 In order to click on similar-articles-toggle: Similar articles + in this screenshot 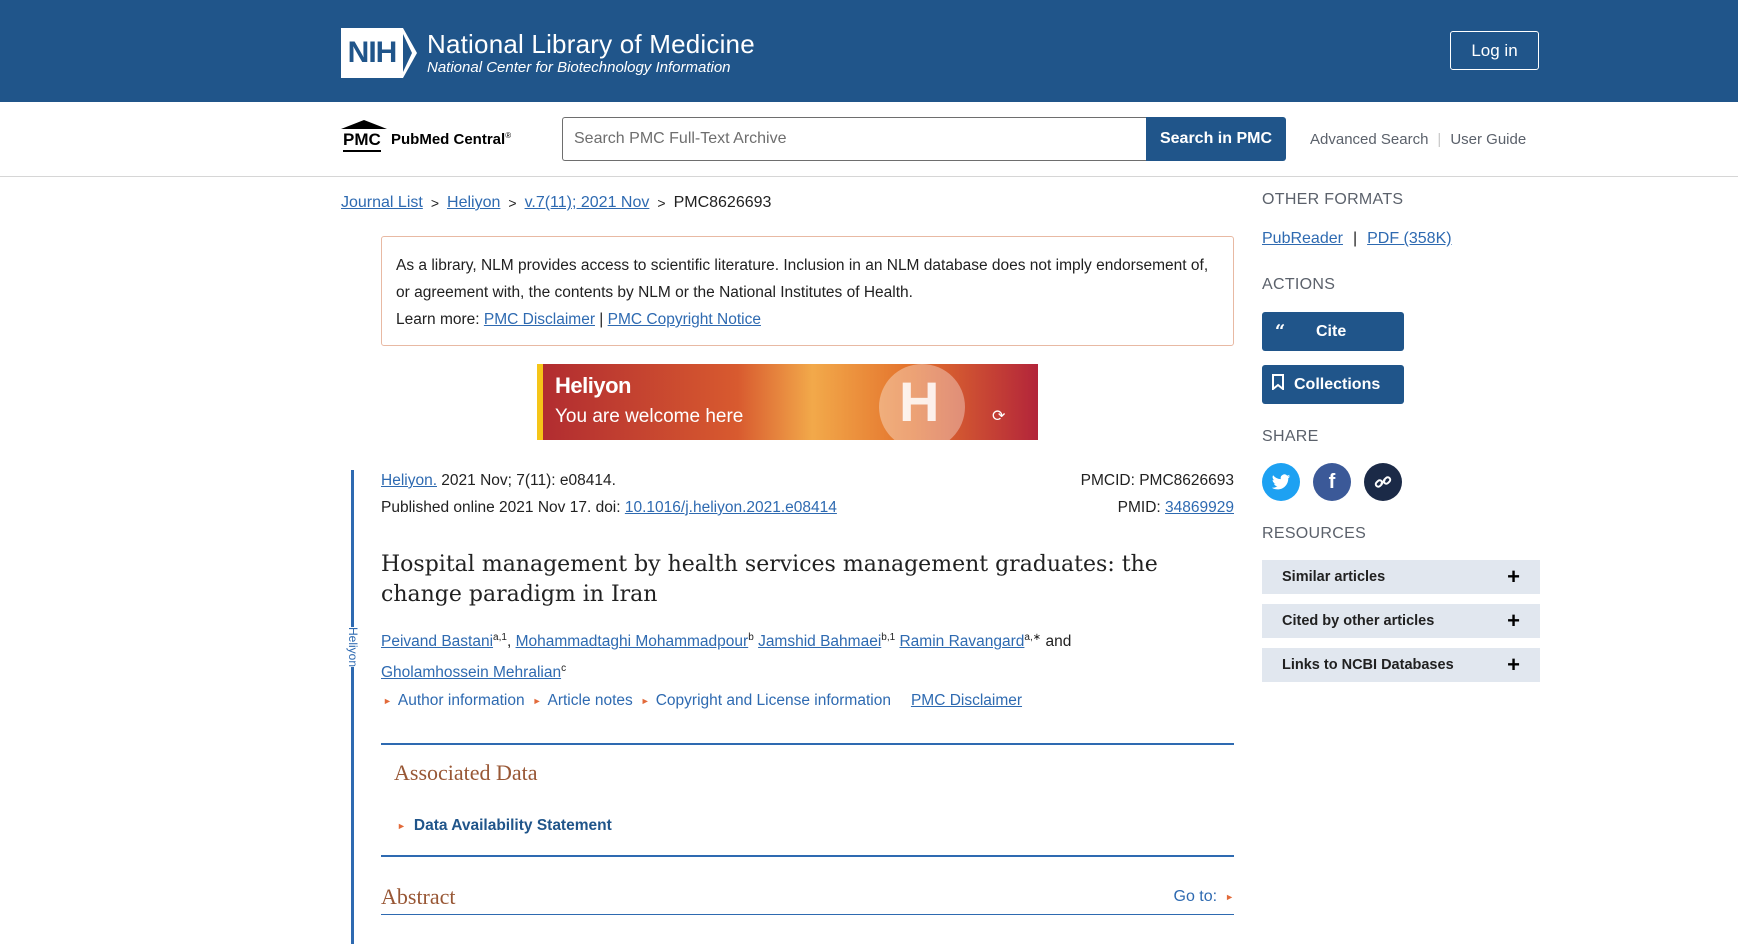, I will do `click(1401, 577)`.